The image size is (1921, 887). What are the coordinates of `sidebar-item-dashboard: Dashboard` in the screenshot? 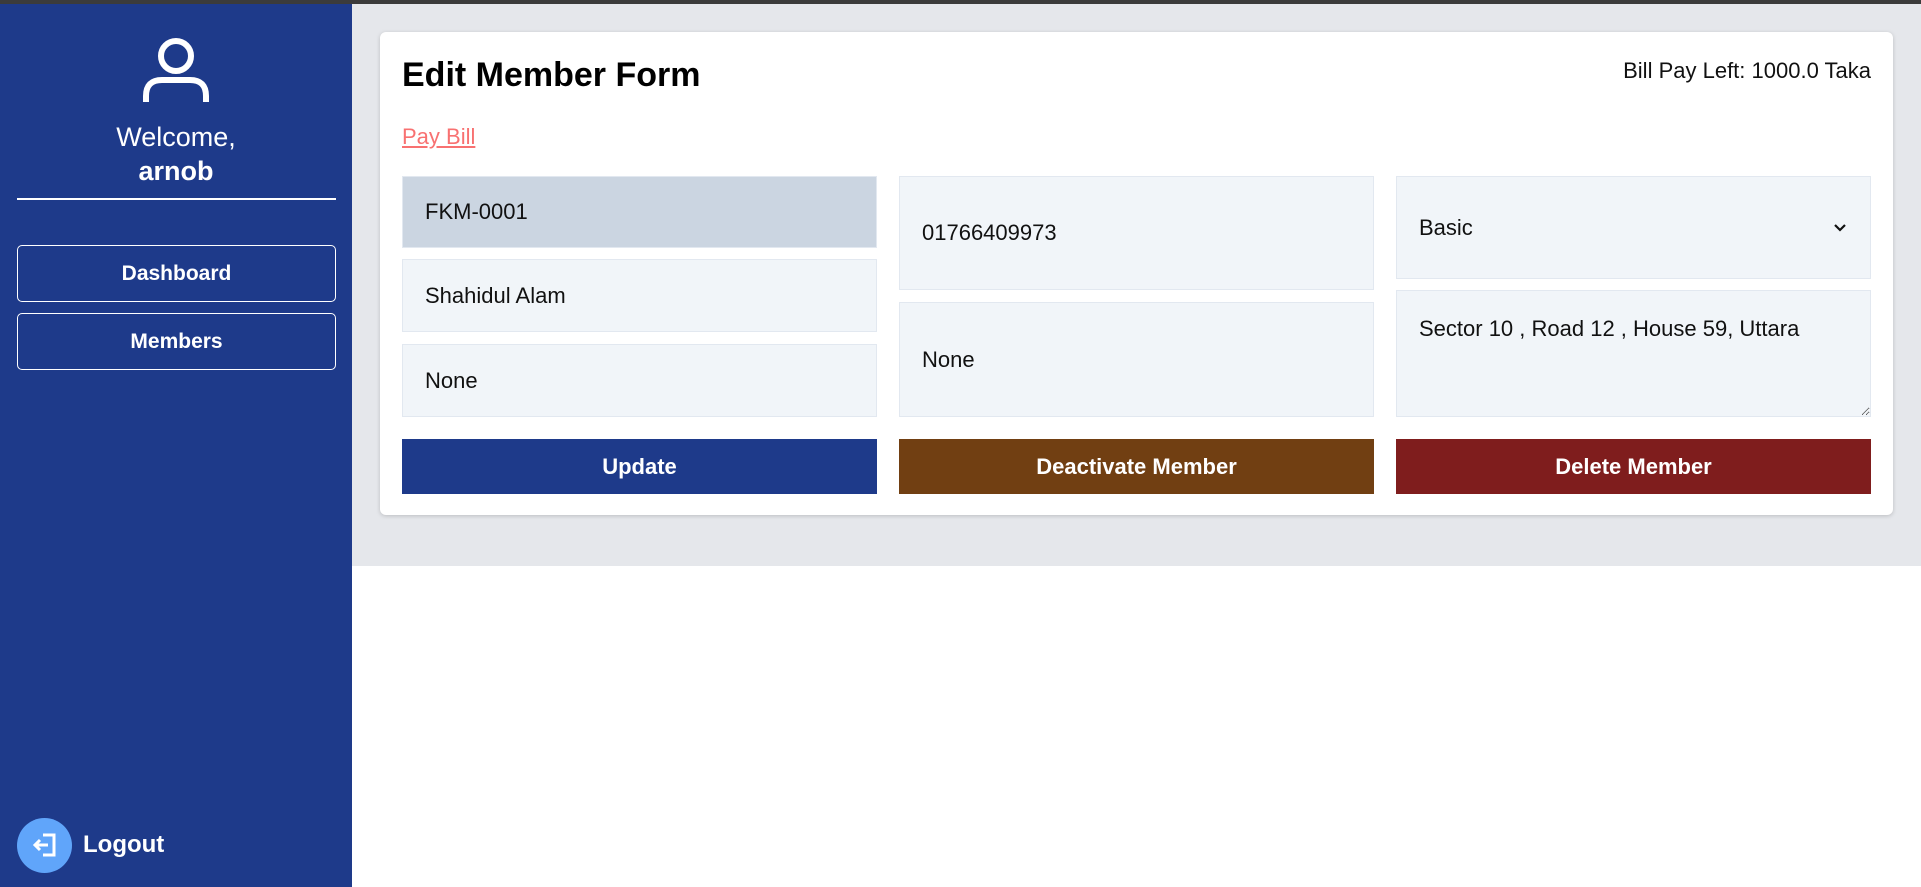 It's located at (176, 273).